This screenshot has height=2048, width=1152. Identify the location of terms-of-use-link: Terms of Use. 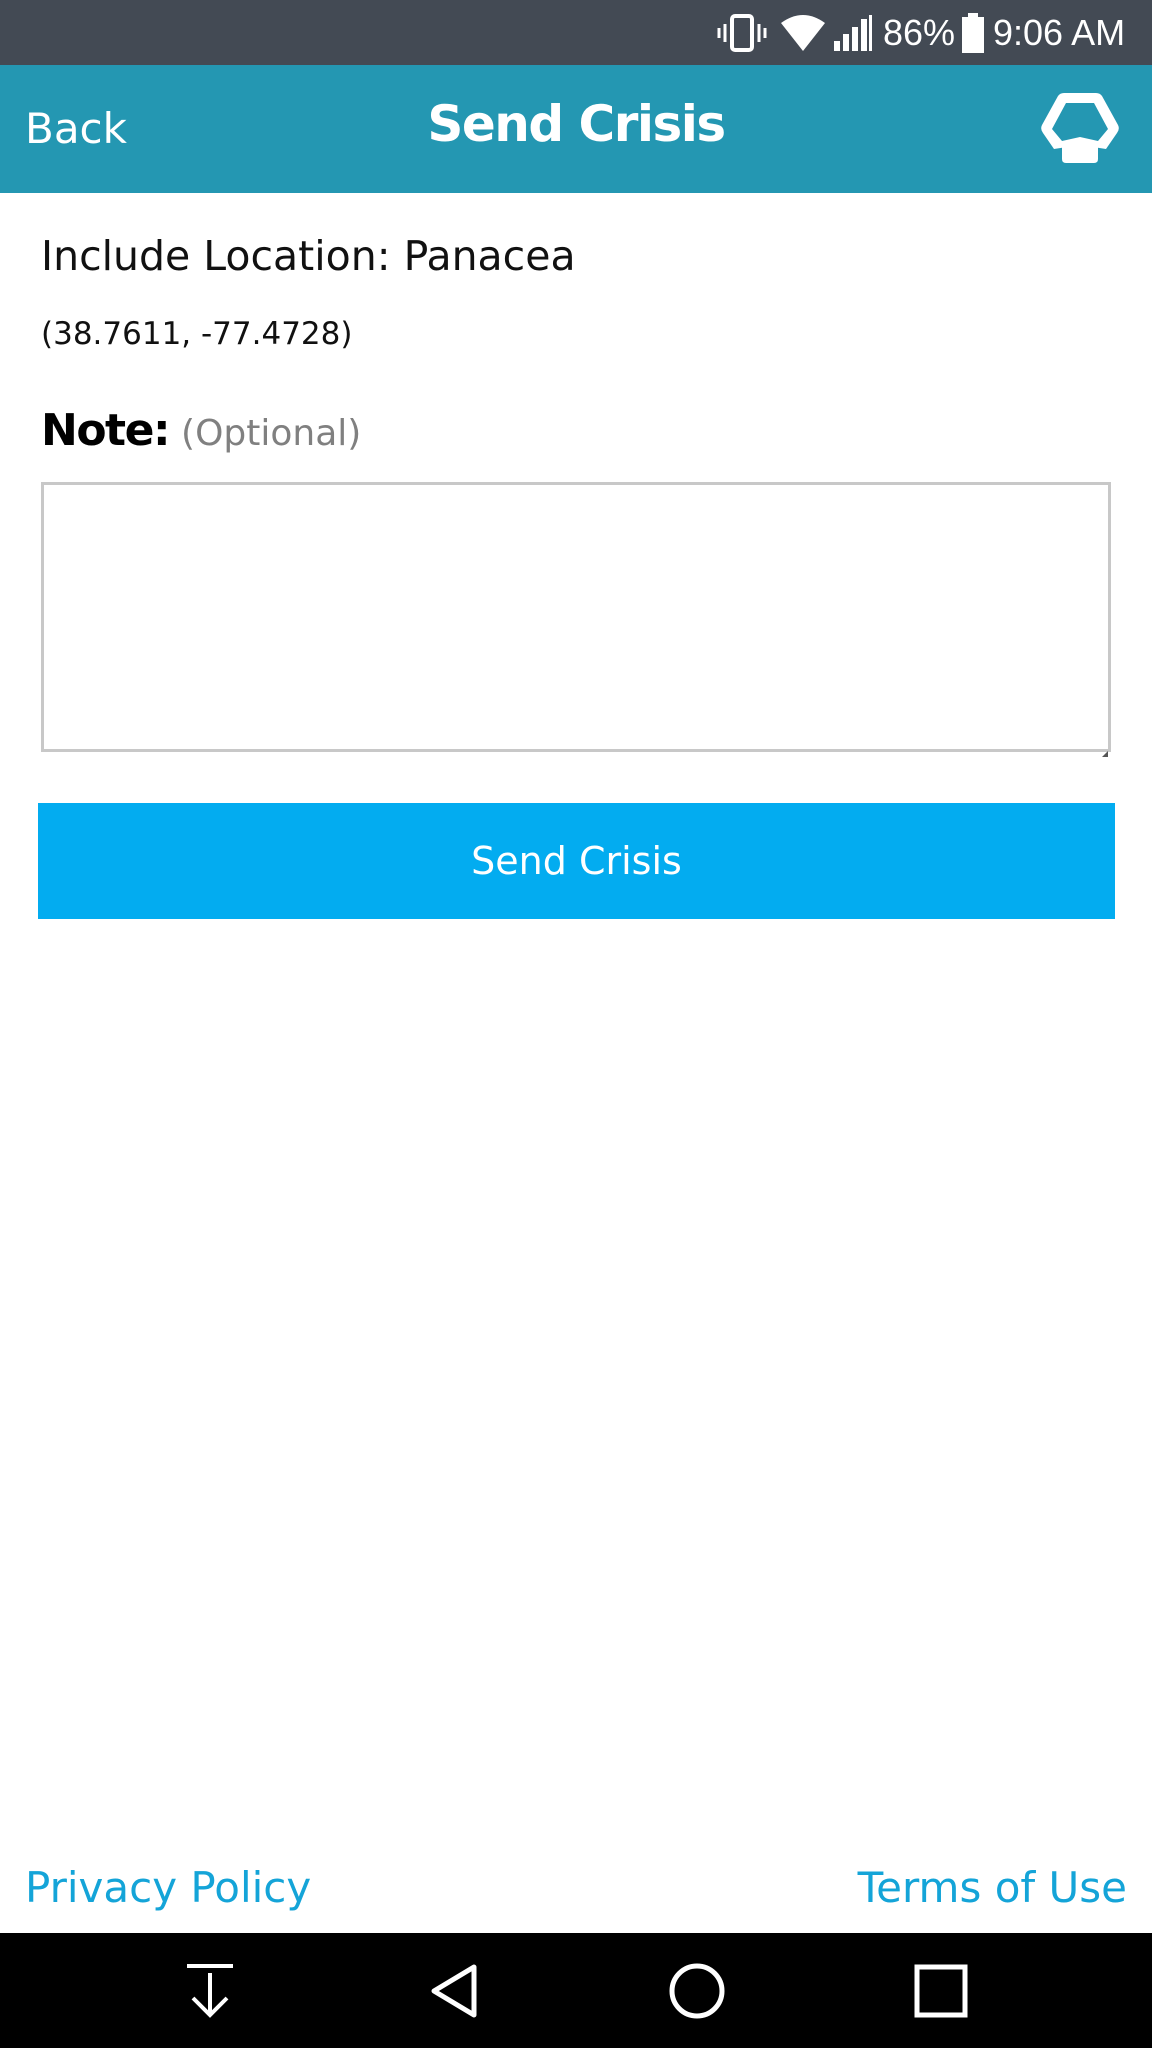
(992, 1887).